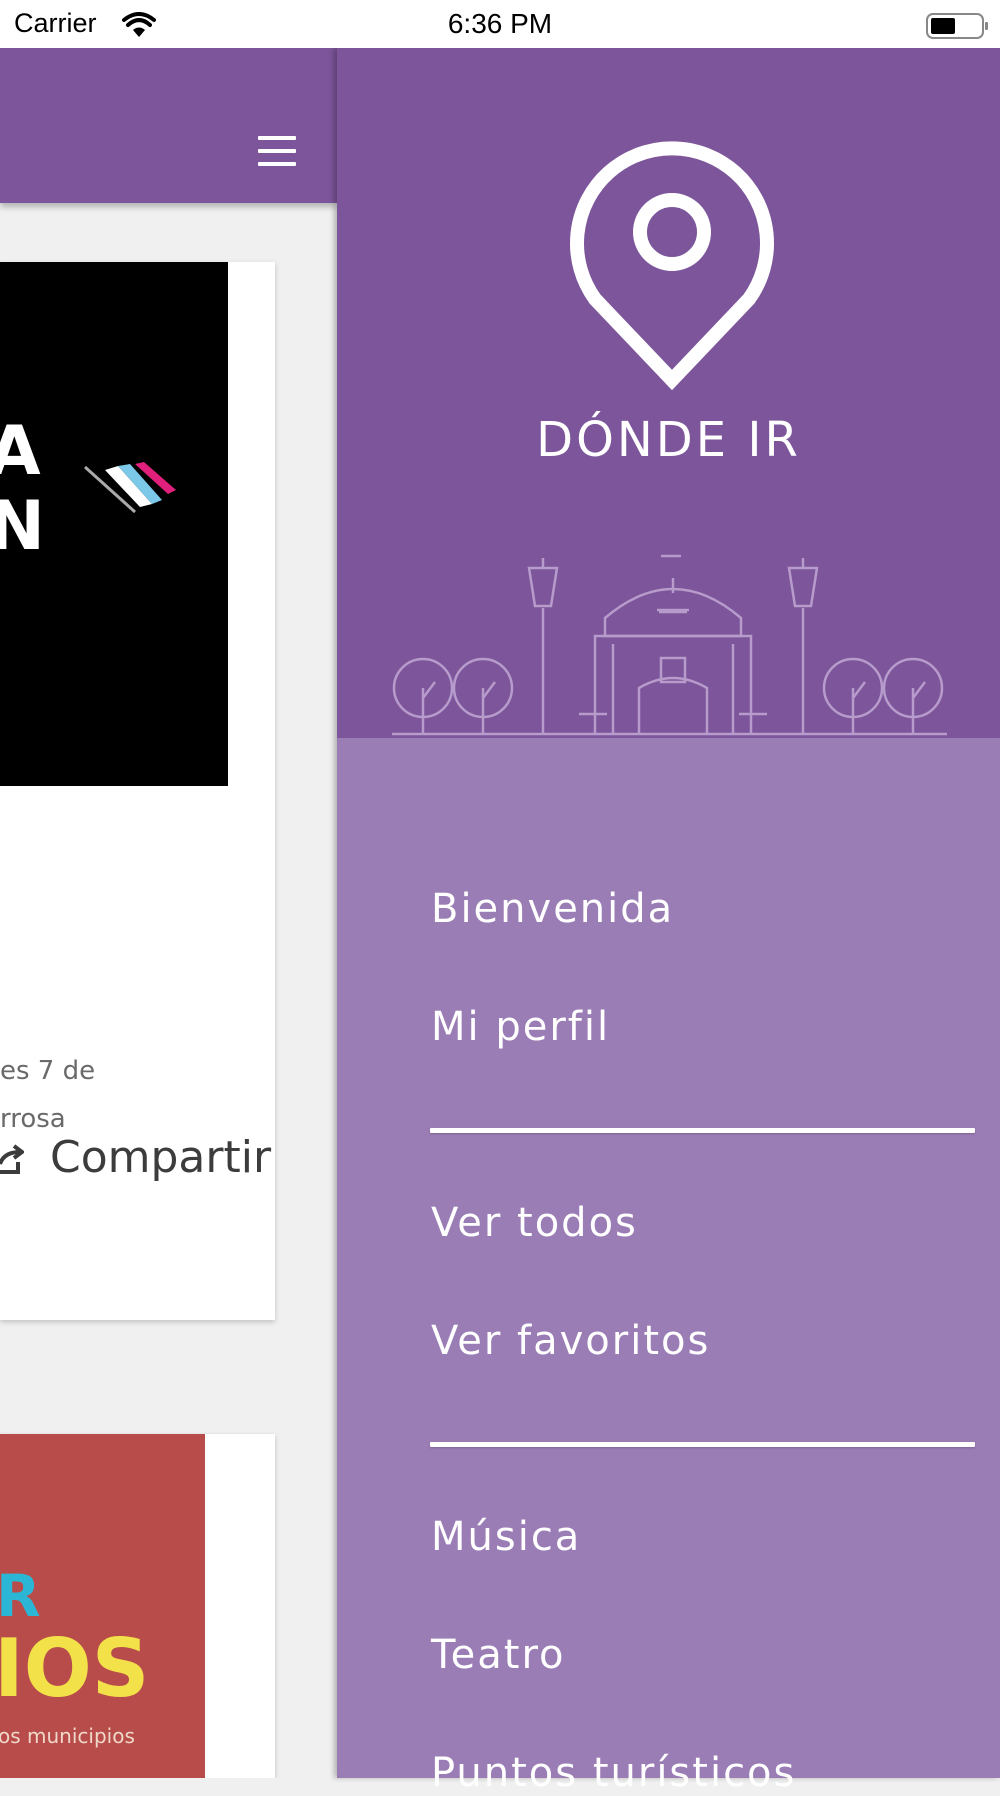  I want to click on city-skyline-illustration, so click(669, 645).